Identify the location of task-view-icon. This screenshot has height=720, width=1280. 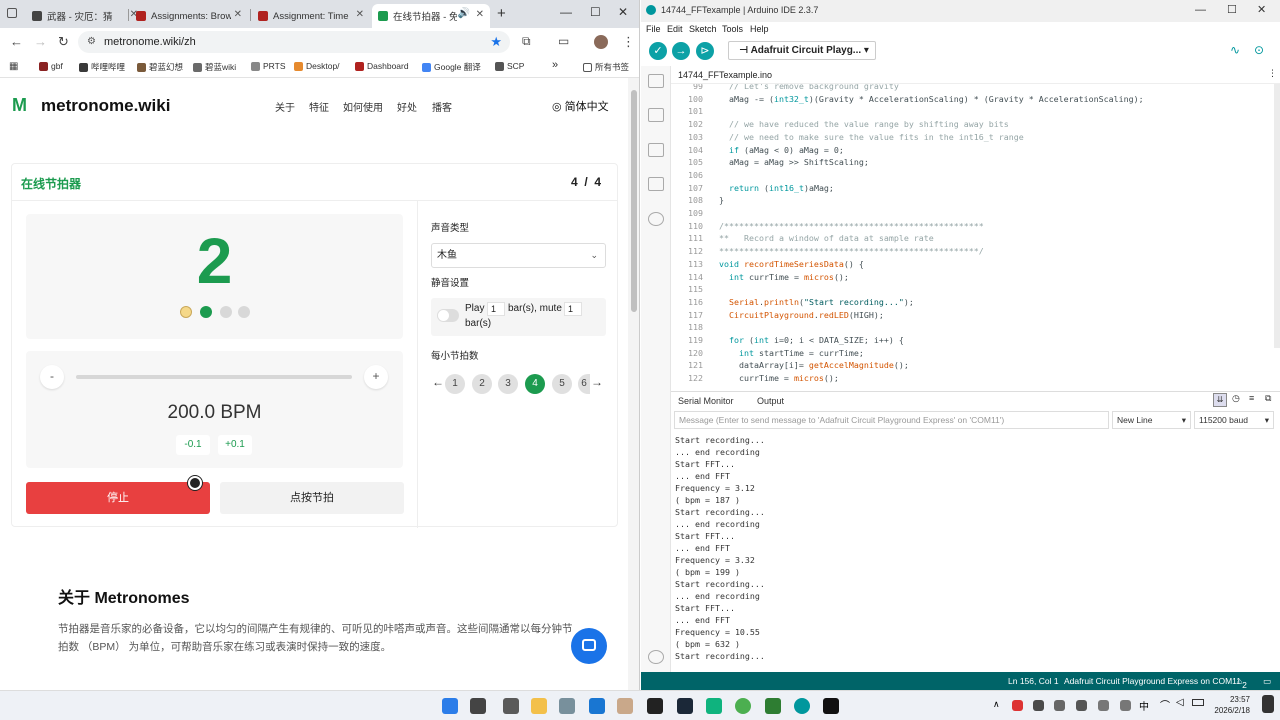
(478, 706).